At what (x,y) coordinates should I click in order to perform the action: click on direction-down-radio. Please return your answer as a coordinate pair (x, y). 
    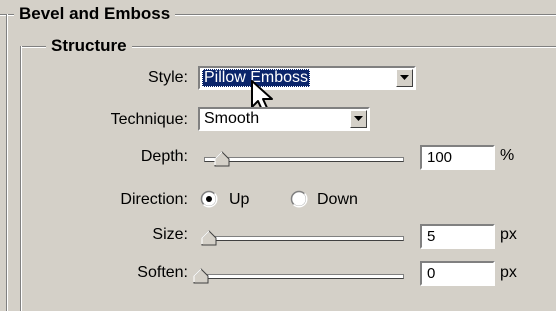
    Looking at the image, I should click on (299, 199).